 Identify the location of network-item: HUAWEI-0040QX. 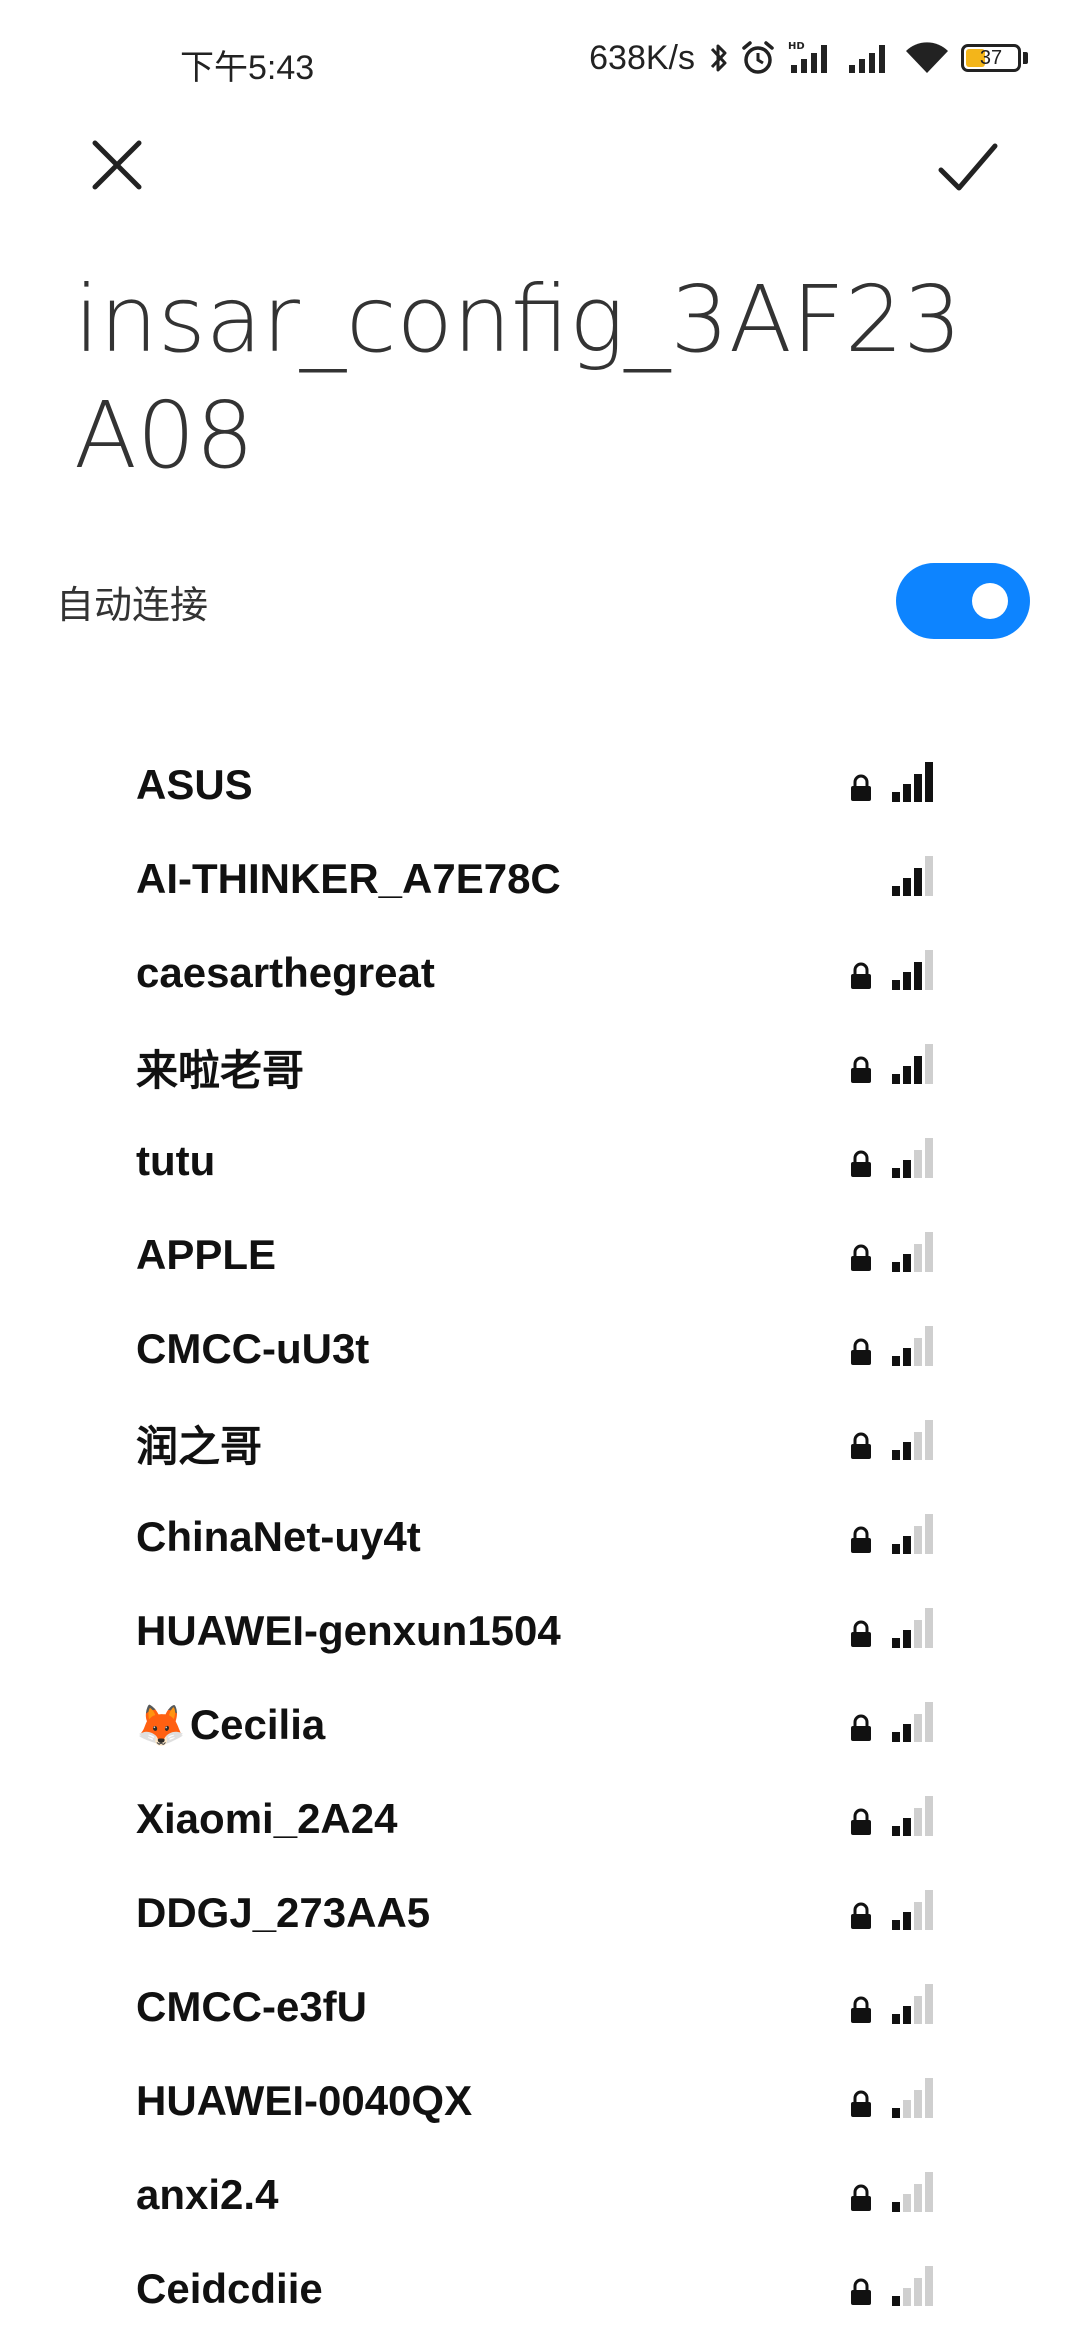
(540, 2101).